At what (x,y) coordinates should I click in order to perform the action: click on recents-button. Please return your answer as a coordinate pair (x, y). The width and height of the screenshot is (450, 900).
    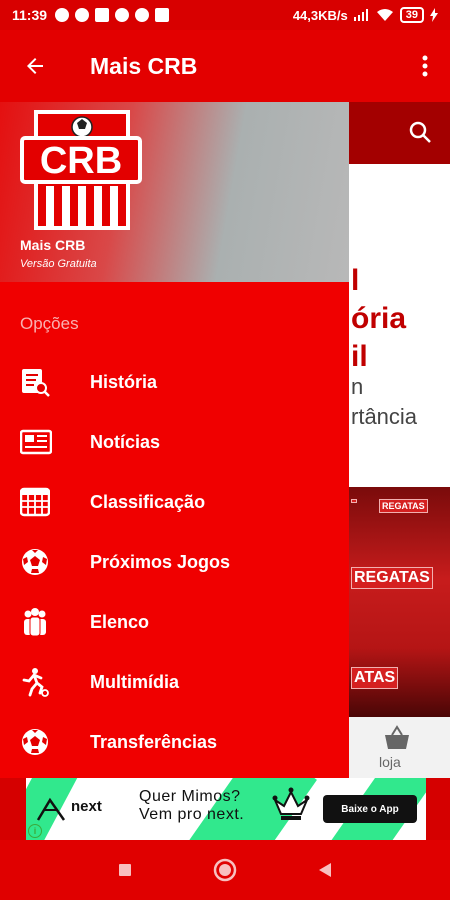
    Looking at the image, I should click on (125, 870).